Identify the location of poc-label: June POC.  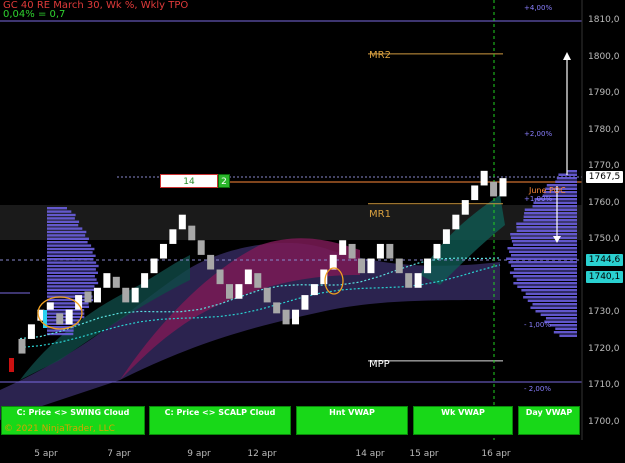
(547, 190).